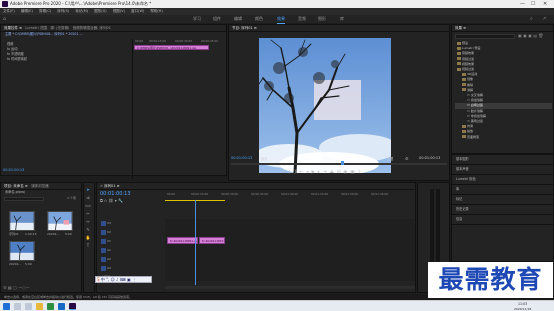 The width and height of the screenshot is (554, 311). What do you see at coordinates (50, 306) in the screenshot?
I see `browser-icon` at bounding box center [50, 306].